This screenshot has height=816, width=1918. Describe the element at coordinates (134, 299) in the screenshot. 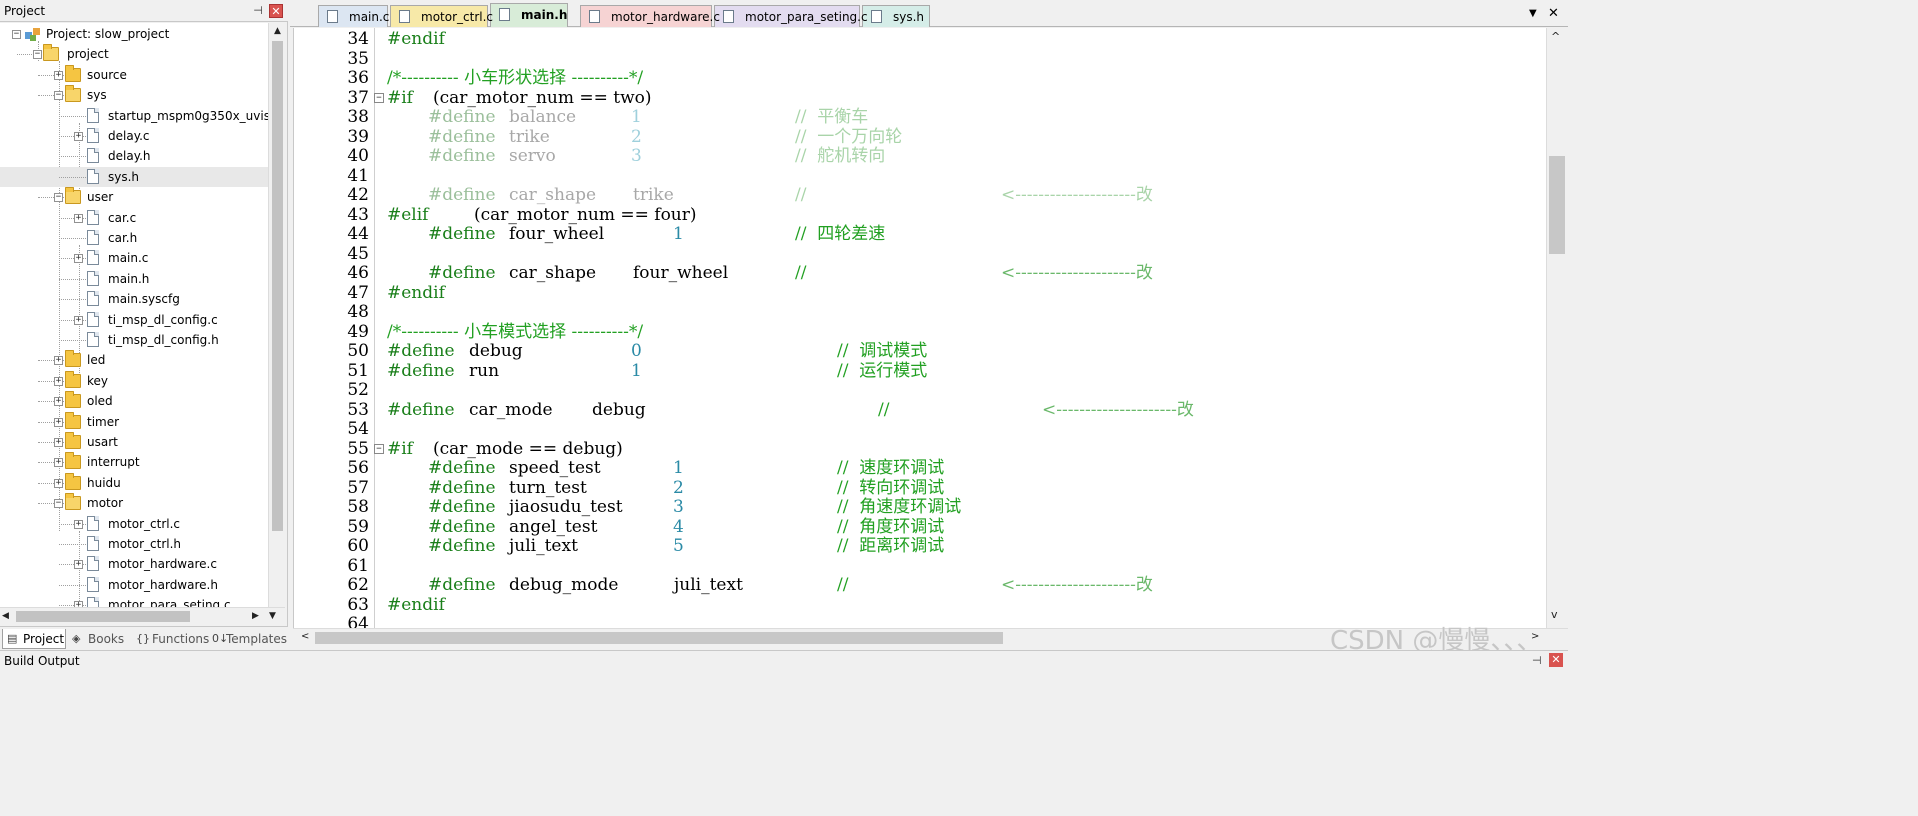

I see `tree-file: main.syscfg` at that location.